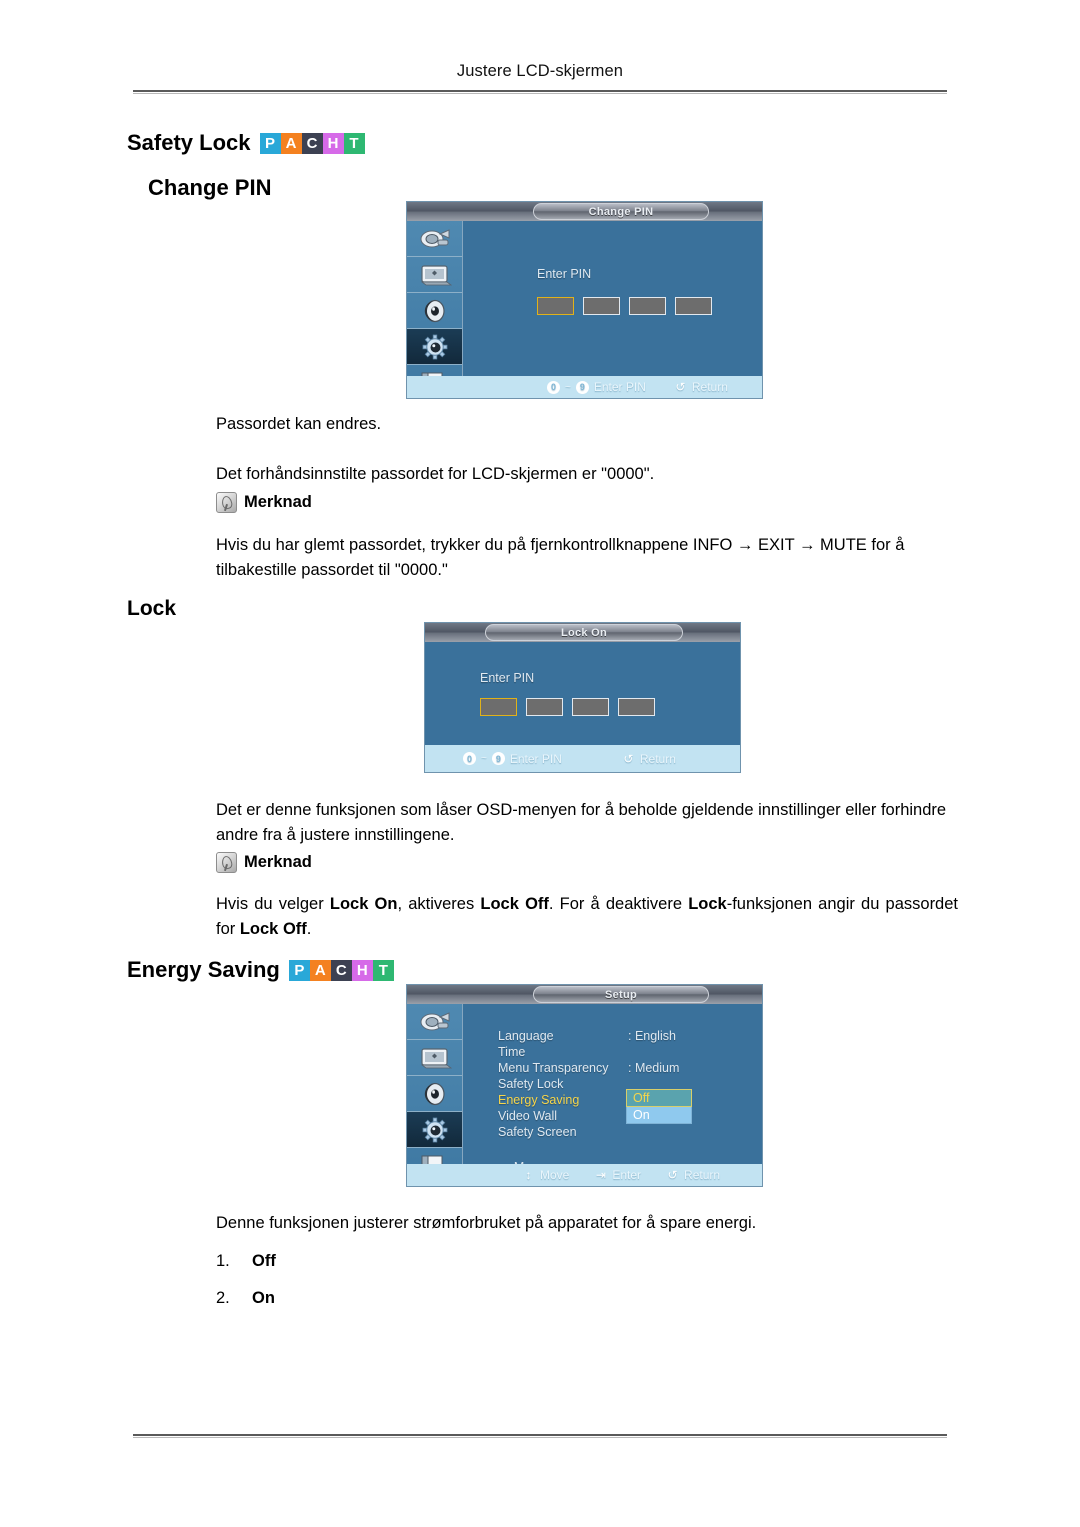  What do you see at coordinates (223, 1261) in the screenshot?
I see `list-item-number: 1.` at bounding box center [223, 1261].